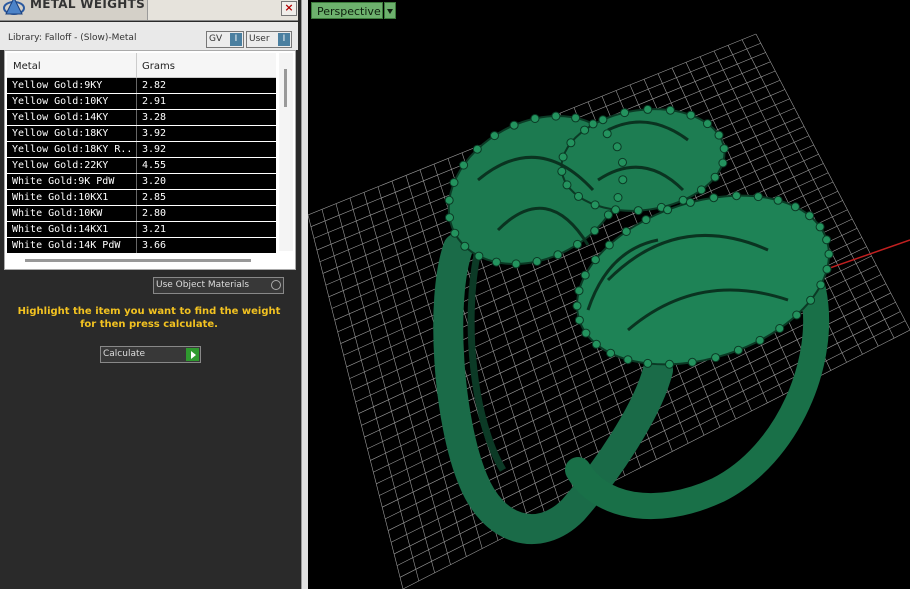 The width and height of the screenshot is (910, 589). Describe the element at coordinates (154, 85) in the screenshot. I see `metal-grams: 2.82` at that location.